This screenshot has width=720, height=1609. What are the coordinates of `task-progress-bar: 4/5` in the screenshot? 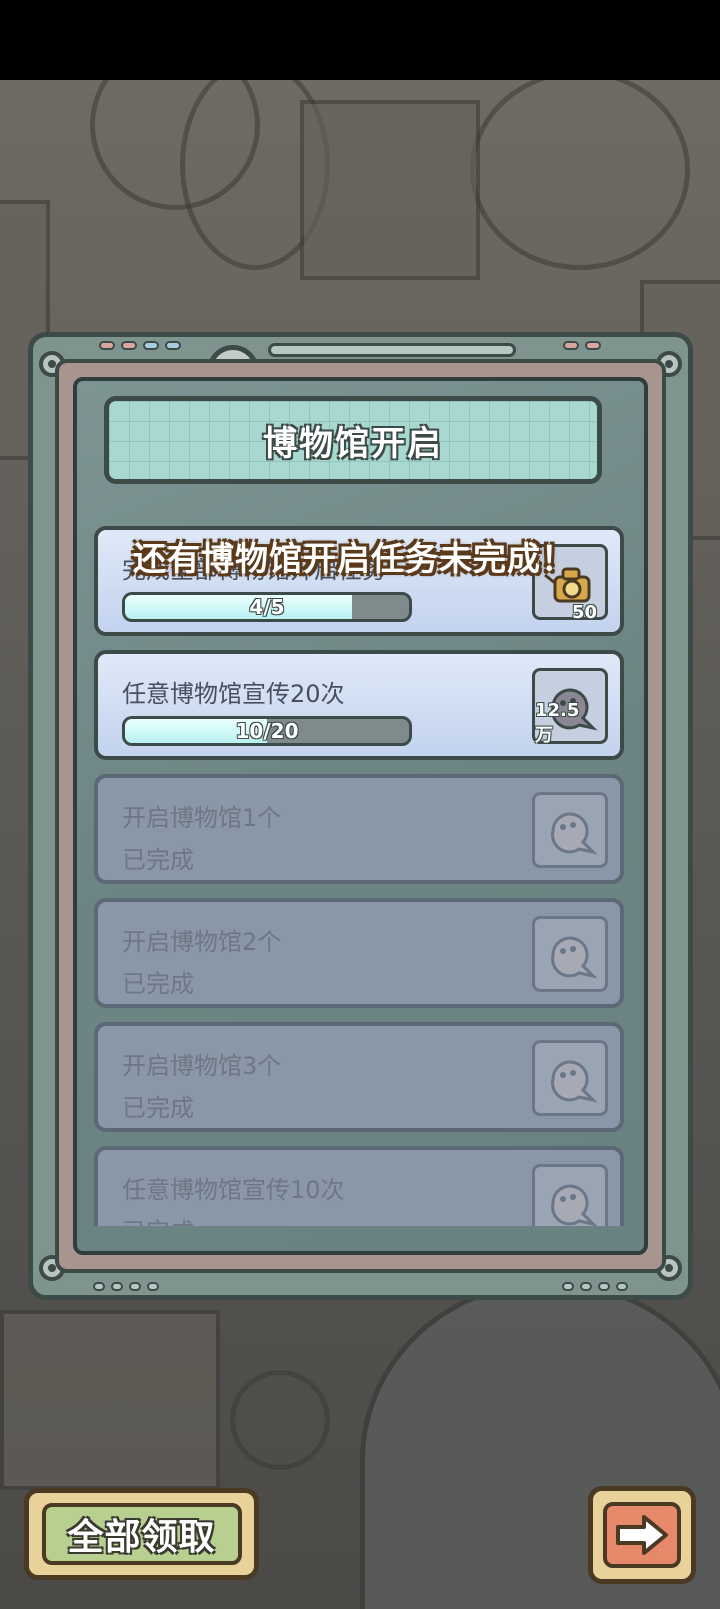 It's located at (267, 607).